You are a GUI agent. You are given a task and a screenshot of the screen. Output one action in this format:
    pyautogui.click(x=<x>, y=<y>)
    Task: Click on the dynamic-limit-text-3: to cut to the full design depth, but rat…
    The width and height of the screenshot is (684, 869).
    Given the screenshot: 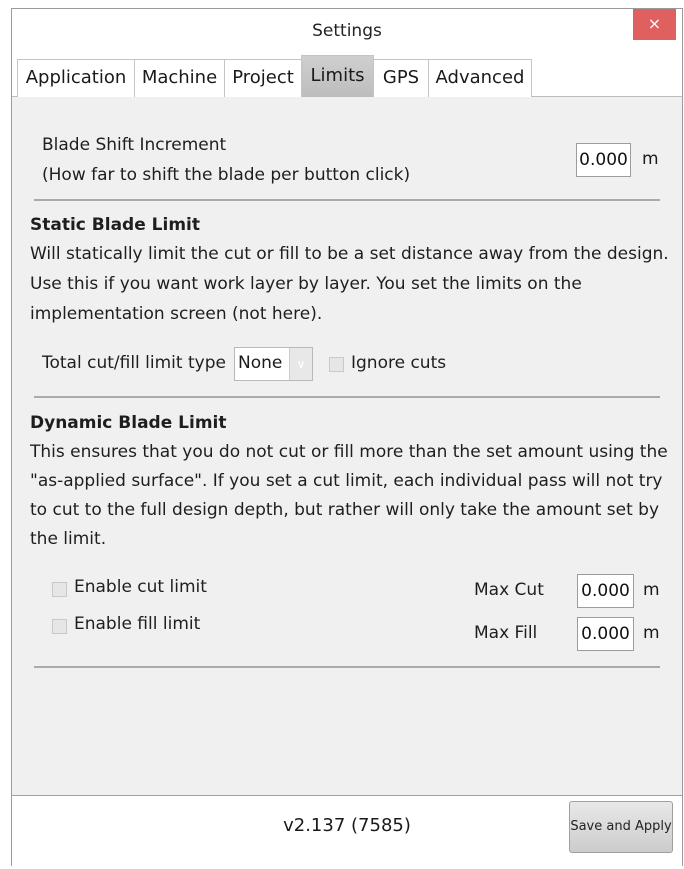 What is the action you would take?
    pyautogui.click(x=345, y=510)
    